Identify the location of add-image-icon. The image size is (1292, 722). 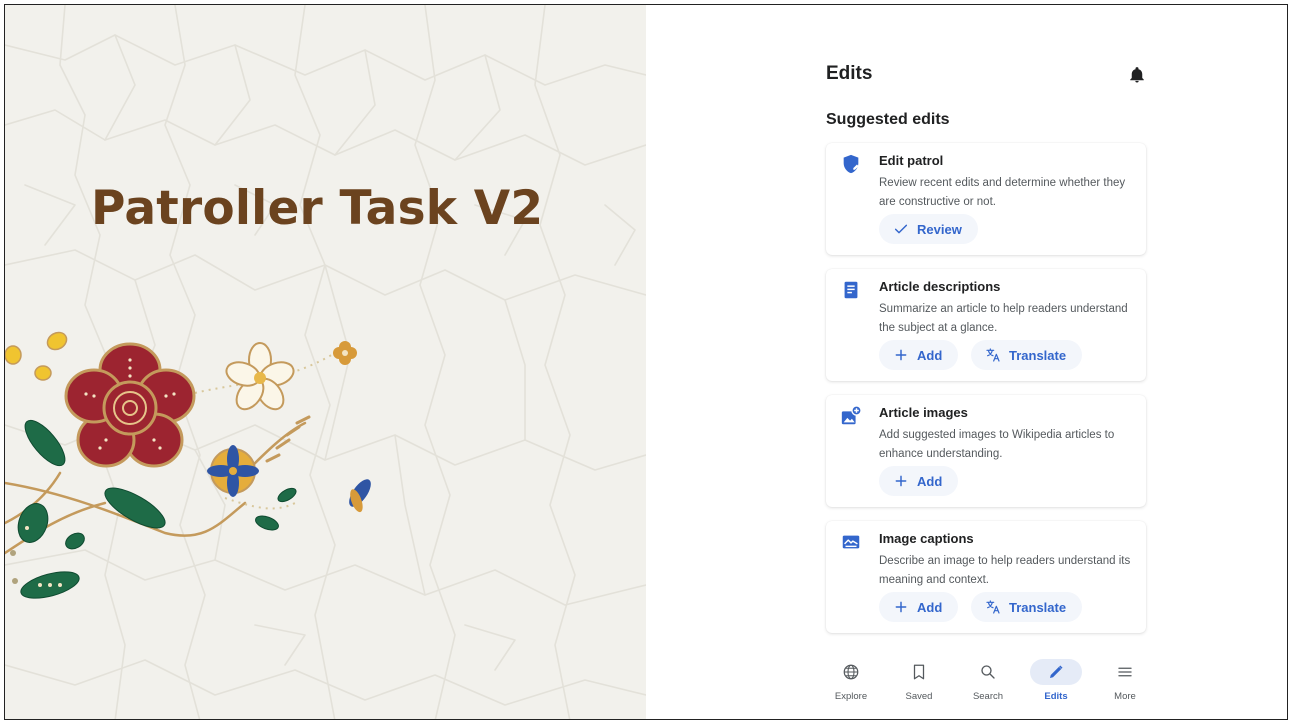
(851, 415).